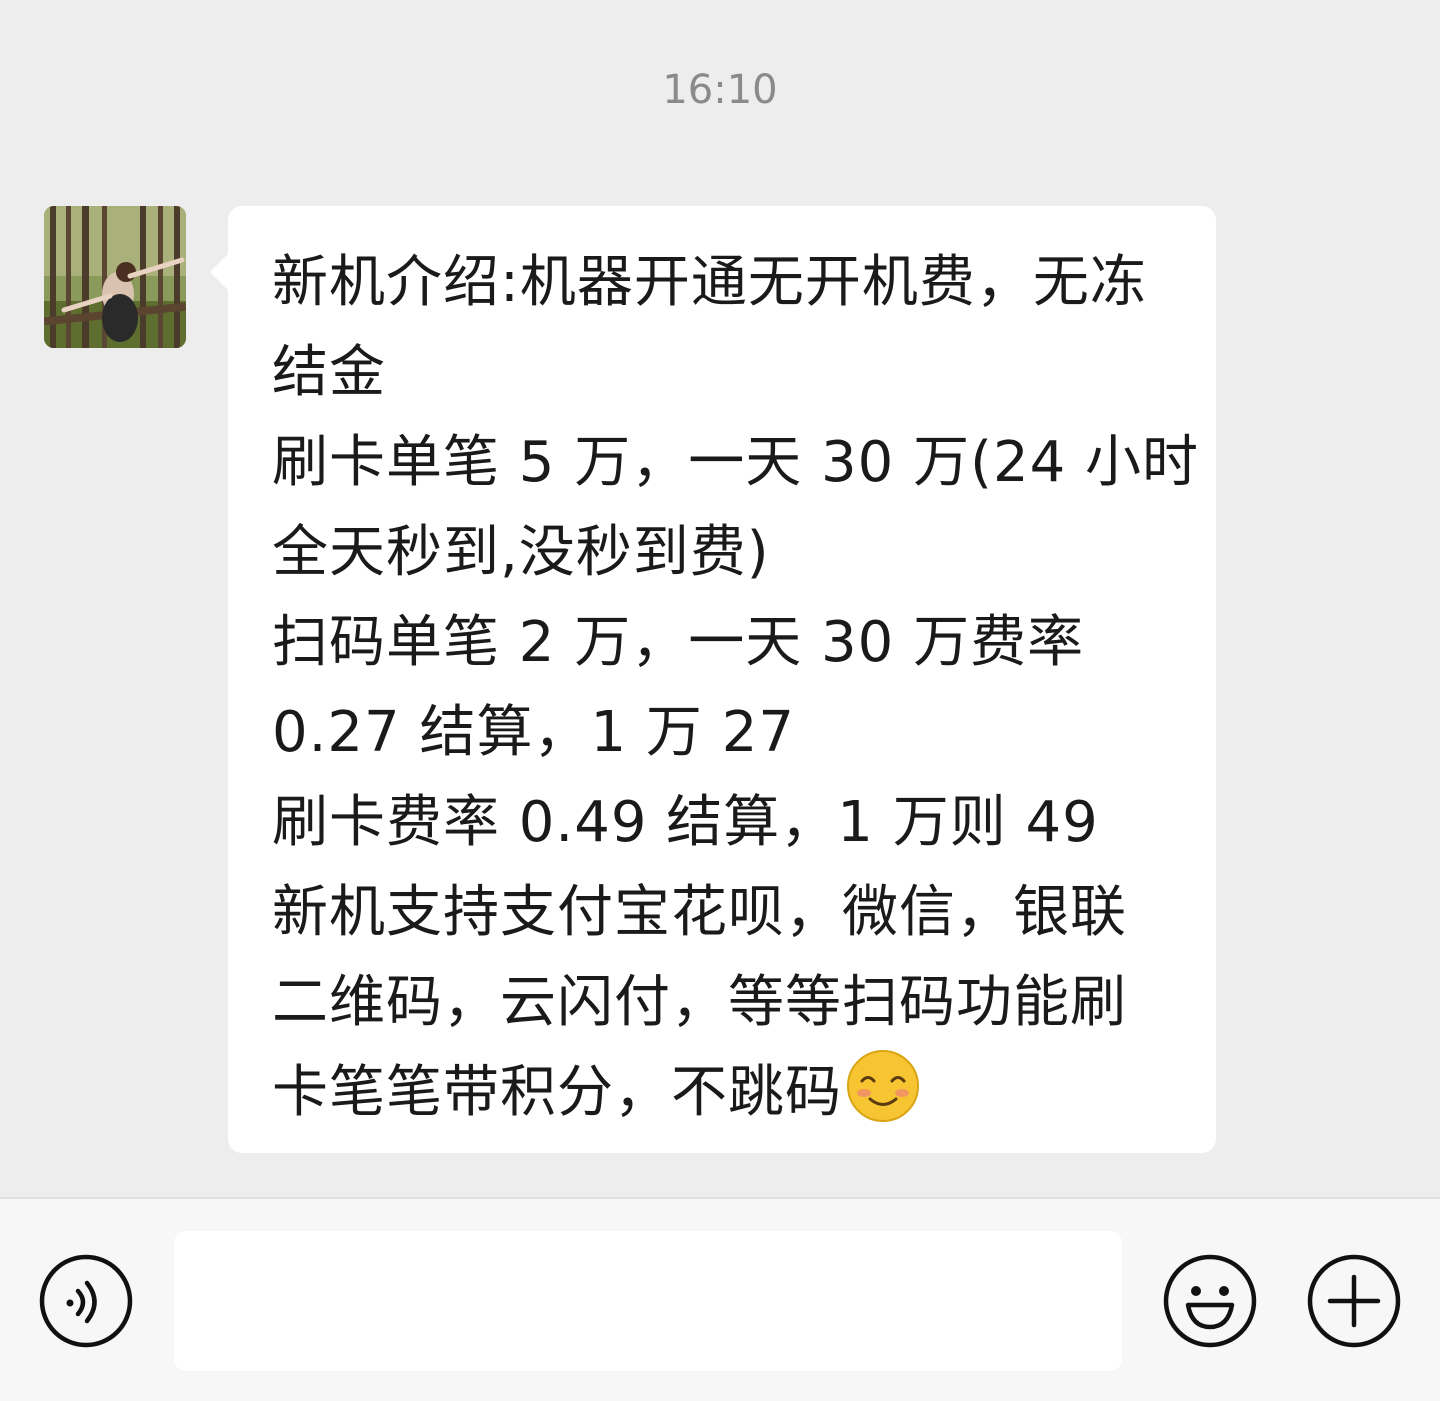 This screenshot has height=1401, width=1440. Describe the element at coordinates (557, 1092) in the screenshot. I see `message-line-text: 卡笔笔带积分，不跳码` at that location.